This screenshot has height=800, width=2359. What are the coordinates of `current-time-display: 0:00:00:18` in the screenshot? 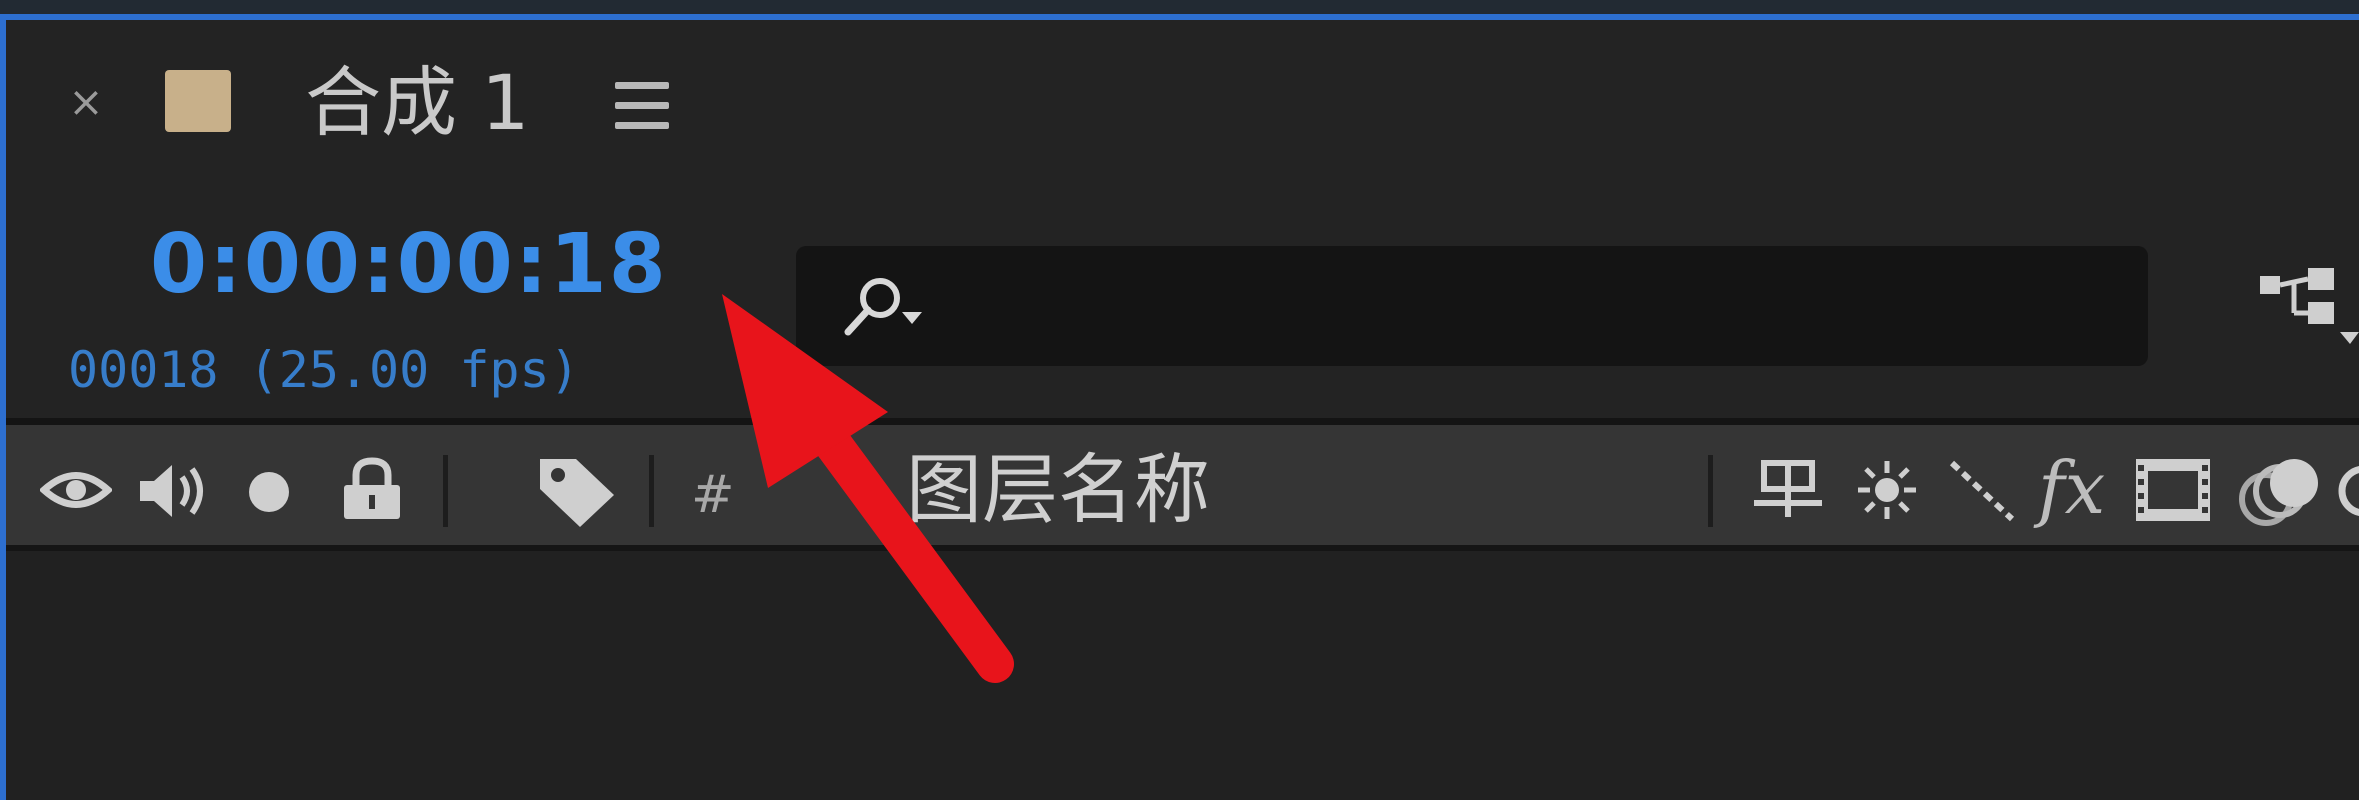 It's located at (409, 265).